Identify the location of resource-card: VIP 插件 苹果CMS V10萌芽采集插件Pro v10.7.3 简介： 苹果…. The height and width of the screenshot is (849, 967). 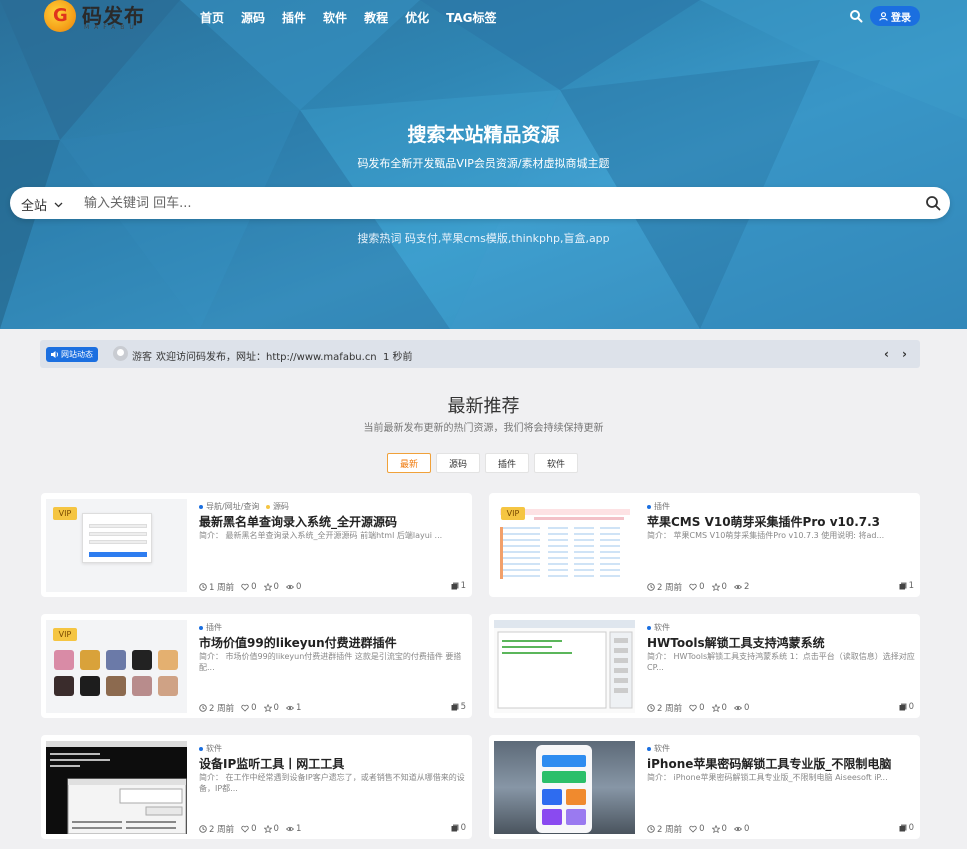
(704, 545).